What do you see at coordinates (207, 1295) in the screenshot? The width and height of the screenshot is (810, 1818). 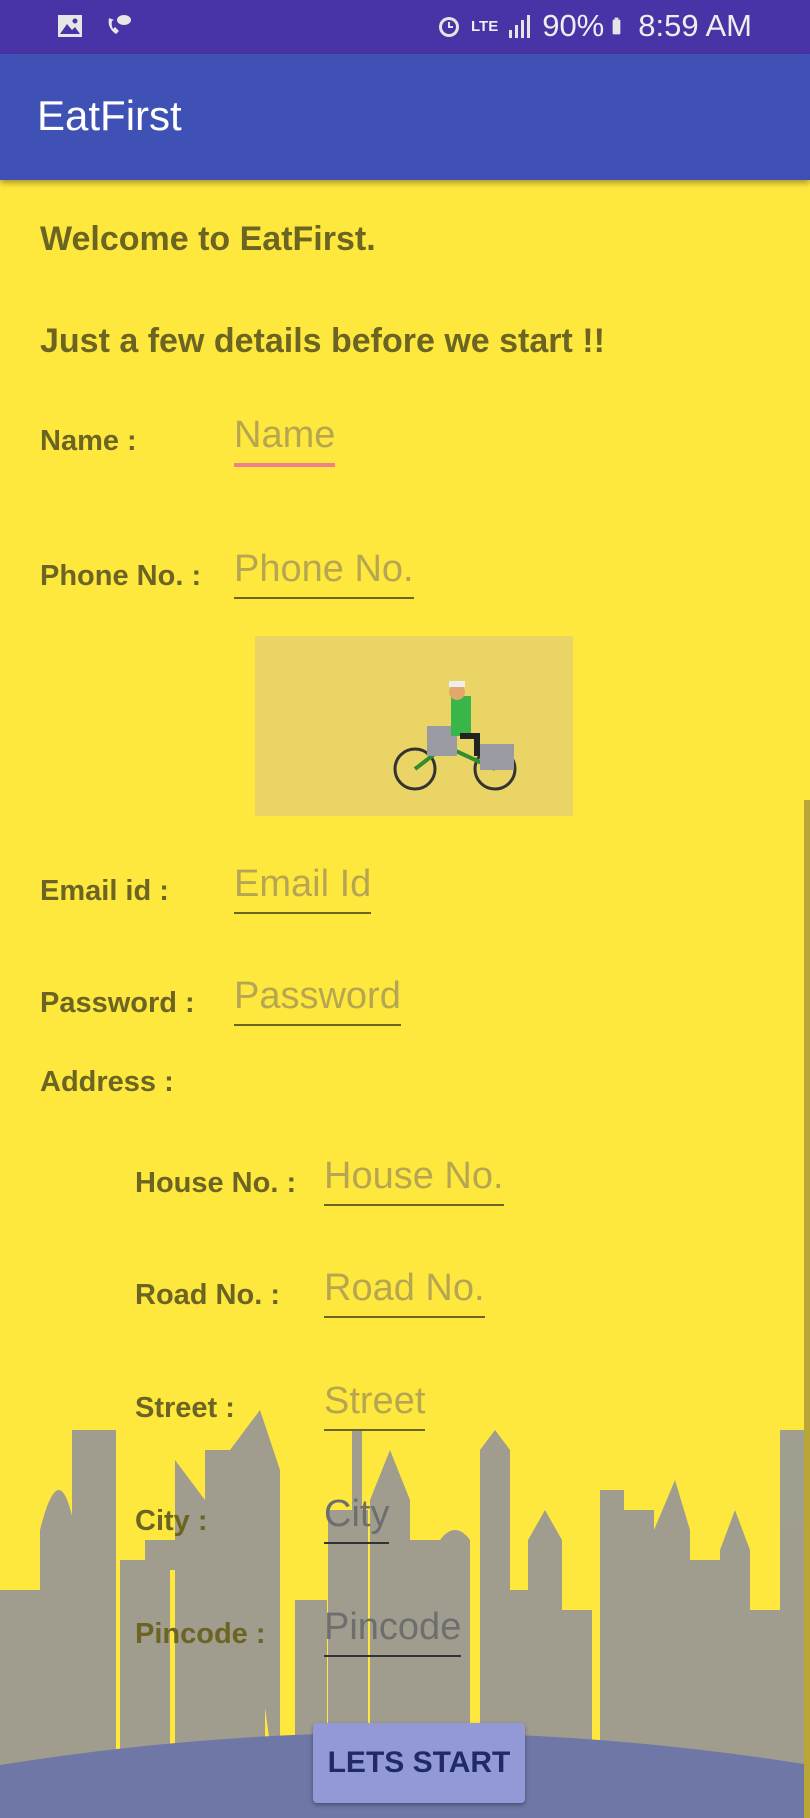 I see `road-label: Road No. :` at bounding box center [207, 1295].